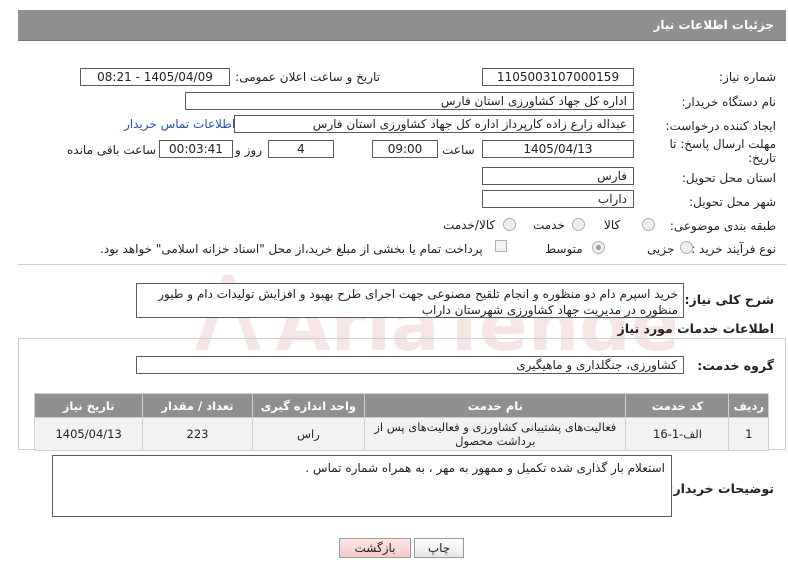 Image resolution: width=788 pixels, height=574 pixels. I want to click on province-label: استان محل تحویل:, so click(728, 178).